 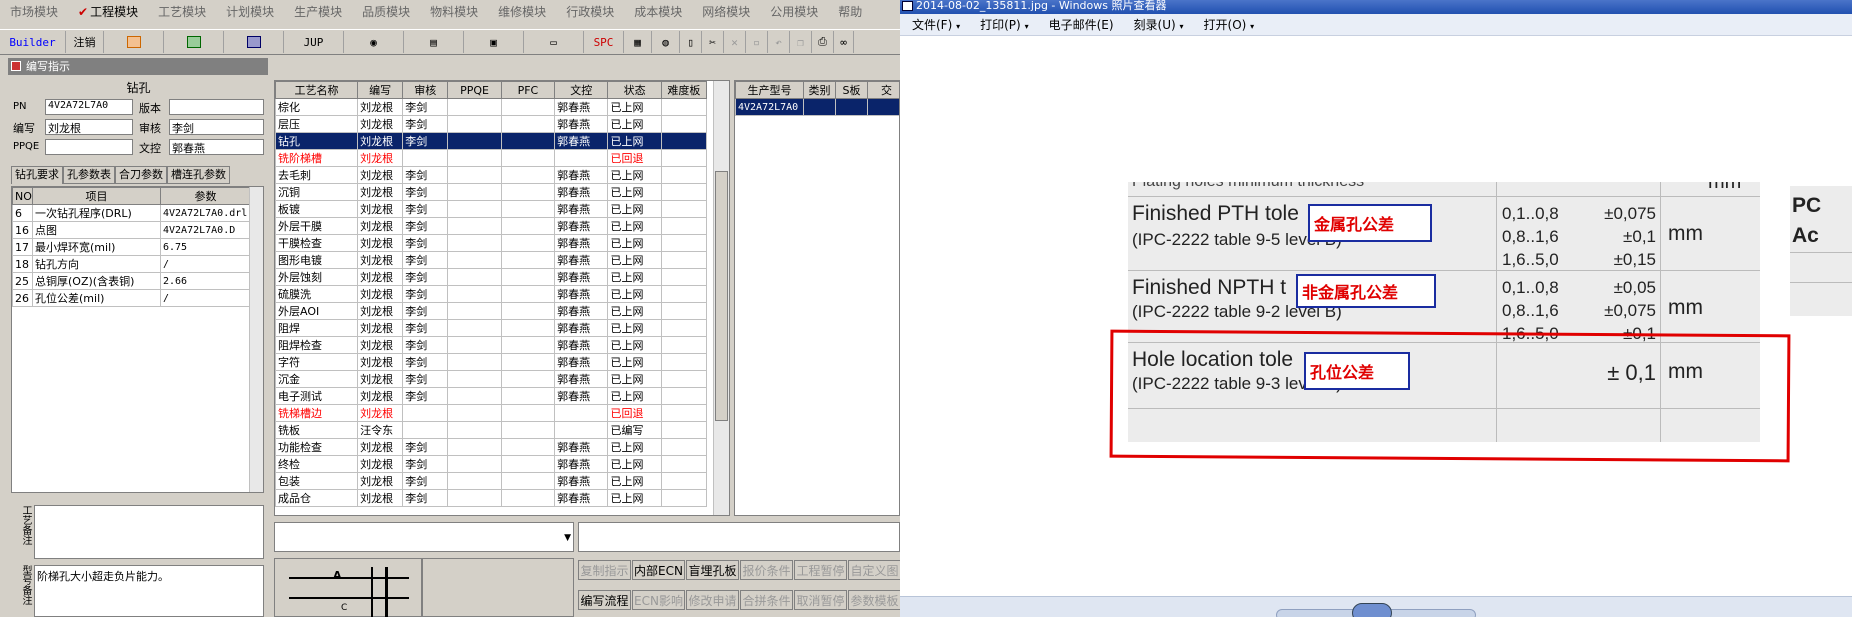 I want to click on process-row: 去毛刺 刘龙根 李剑 郭春燕 已上网, so click(x=491, y=175).